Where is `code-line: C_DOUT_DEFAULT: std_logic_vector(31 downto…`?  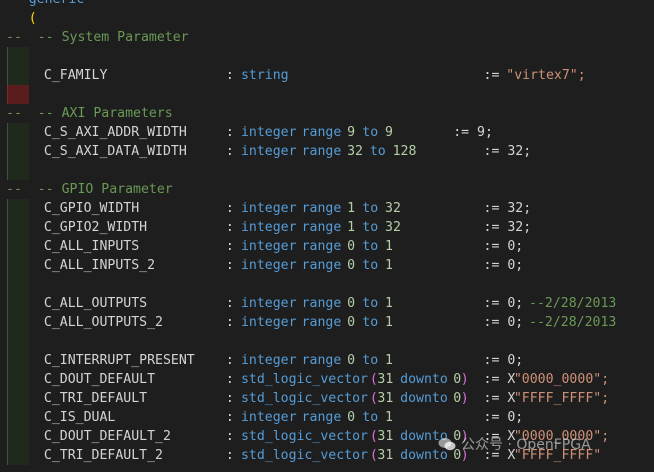 code-line: C_DOUT_DEFAULT: std_logic_vector(31 downto… is located at coordinates (327, 379).